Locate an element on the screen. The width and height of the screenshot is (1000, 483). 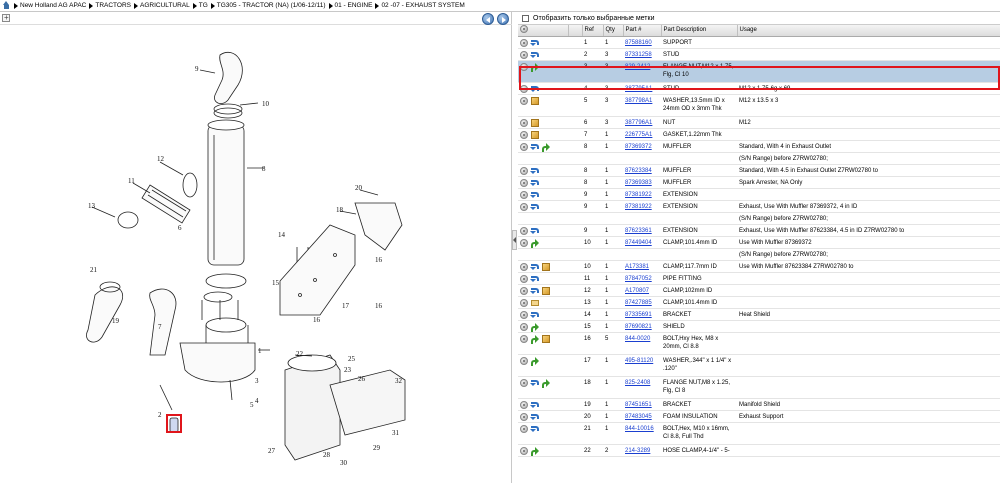
header-part: Part # is located at coordinates (642, 31).